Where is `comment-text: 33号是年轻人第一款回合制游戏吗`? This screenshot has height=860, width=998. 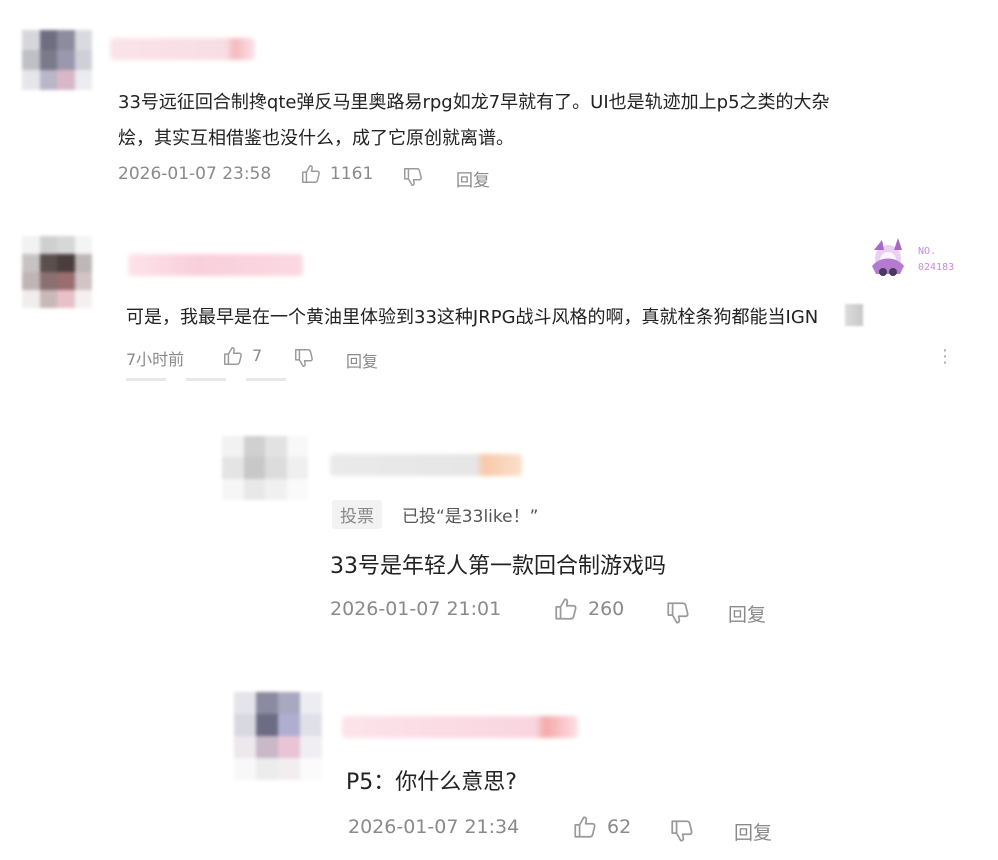
comment-text: 33号是年轻人第一款回合制游戏吗 is located at coordinates (498, 566).